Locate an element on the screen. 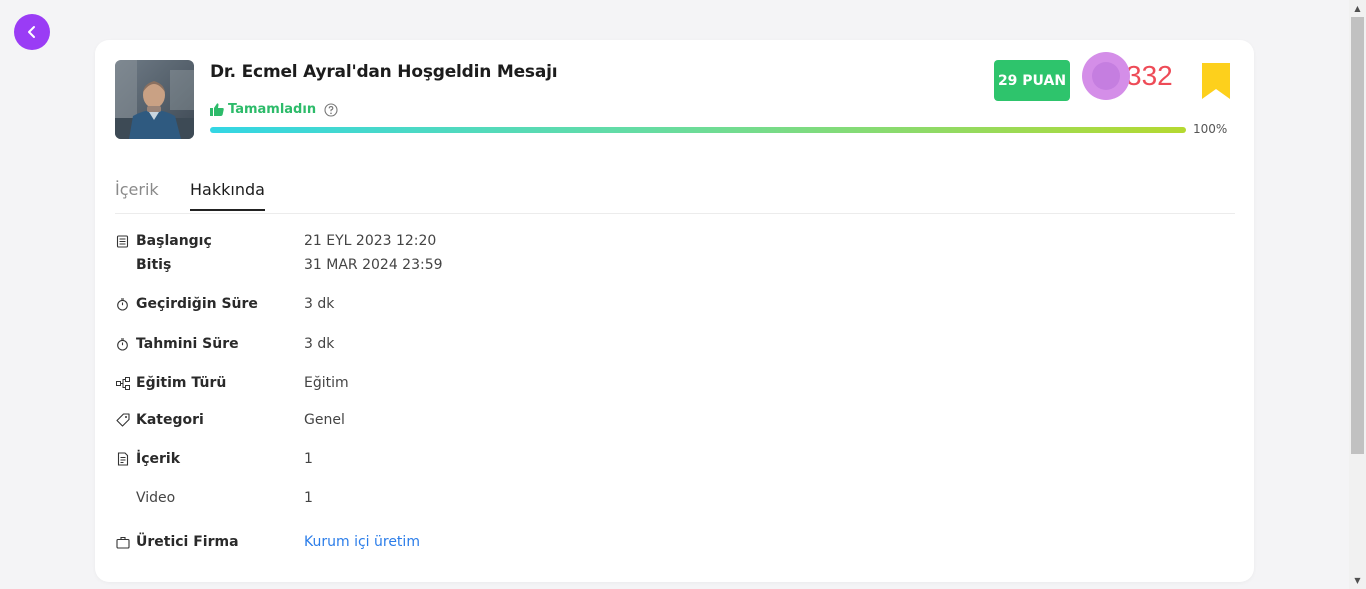 The width and height of the screenshot is (1366, 589). scroll-down-arrow-icon: ▼ is located at coordinates (1357, 580).